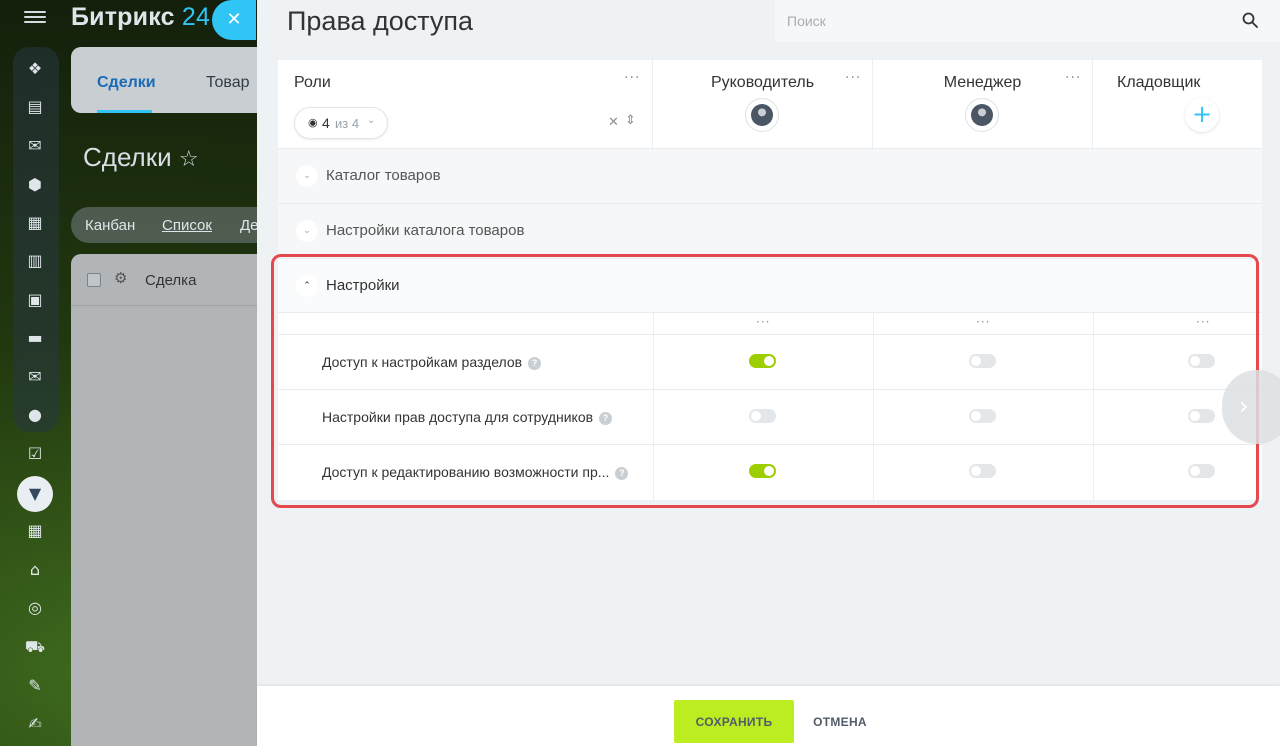  Describe the element at coordinates (734, 721) in the screenshot. I see `save-button: СОХРАНИТЬ` at that location.